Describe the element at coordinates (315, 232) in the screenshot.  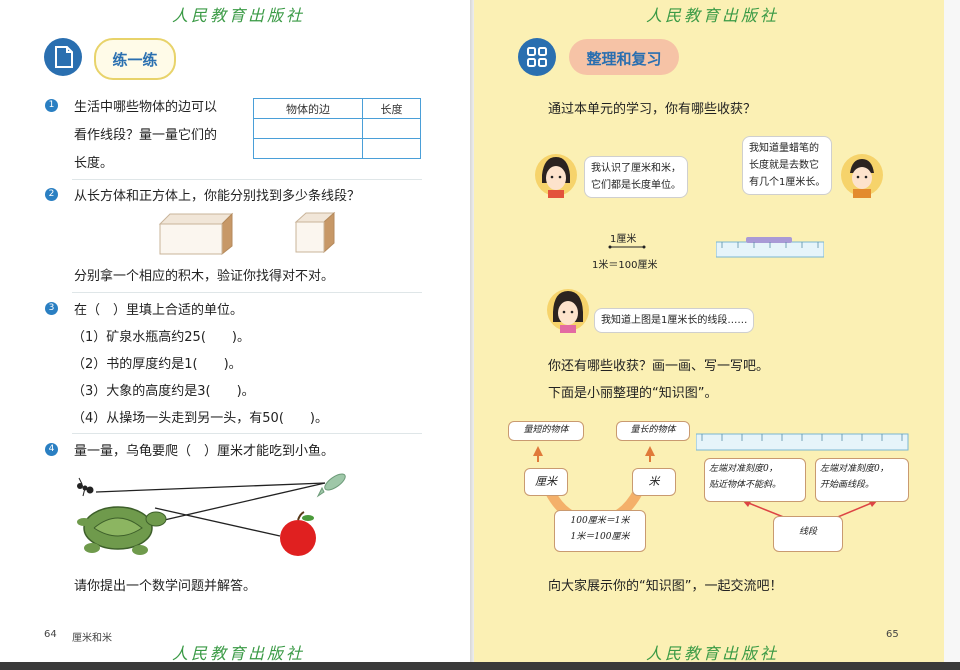
I see `cube-illustration` at that location.